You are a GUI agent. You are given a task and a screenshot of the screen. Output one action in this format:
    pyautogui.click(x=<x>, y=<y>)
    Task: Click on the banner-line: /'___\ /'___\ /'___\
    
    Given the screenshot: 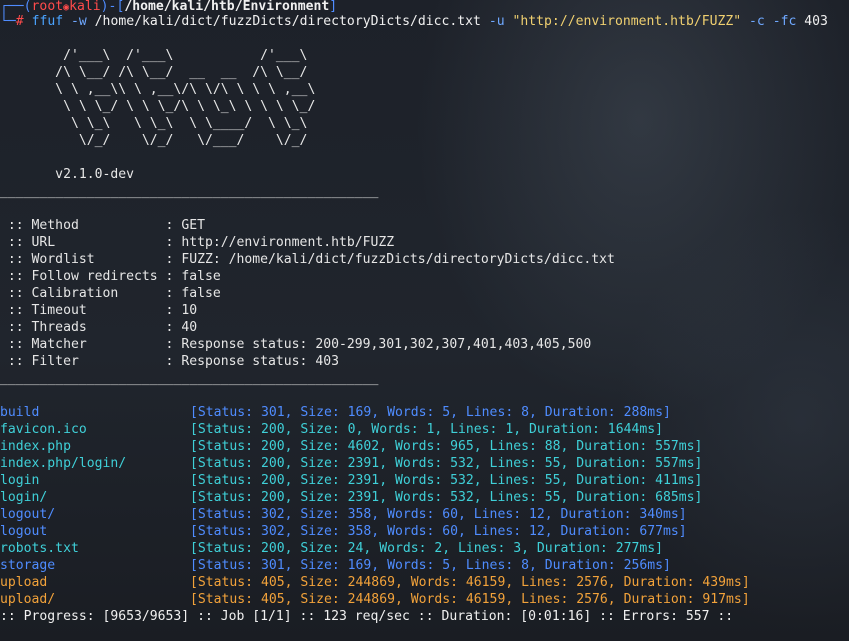 What is the action you would take?
    pyautogui.click(x=154, y=55)
    